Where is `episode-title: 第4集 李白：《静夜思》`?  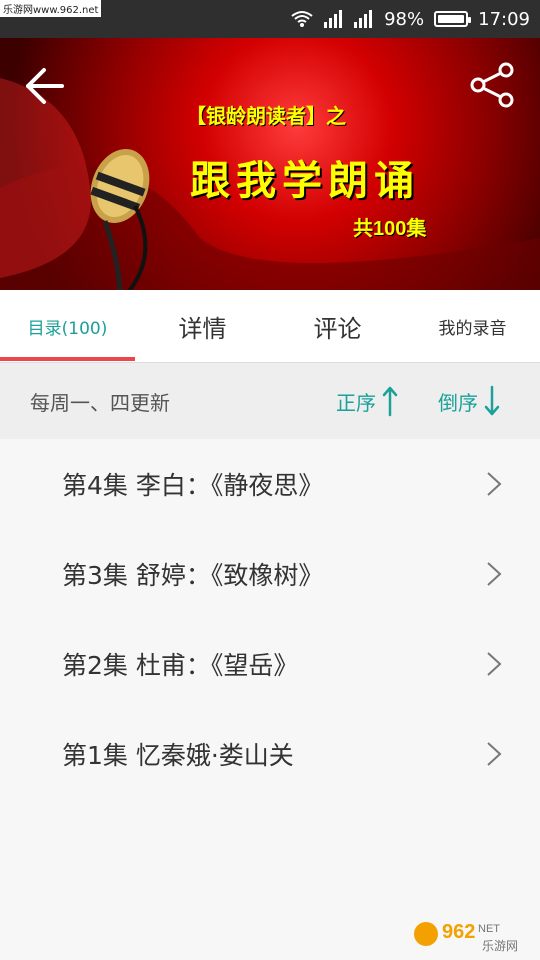
episode-title: 第4集 李白：《静夜思》 is located at coordinates (193, 485).